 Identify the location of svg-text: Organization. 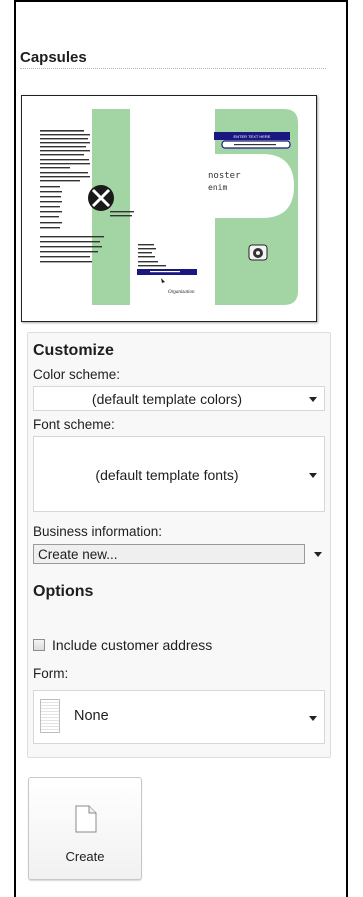
(181, 292).